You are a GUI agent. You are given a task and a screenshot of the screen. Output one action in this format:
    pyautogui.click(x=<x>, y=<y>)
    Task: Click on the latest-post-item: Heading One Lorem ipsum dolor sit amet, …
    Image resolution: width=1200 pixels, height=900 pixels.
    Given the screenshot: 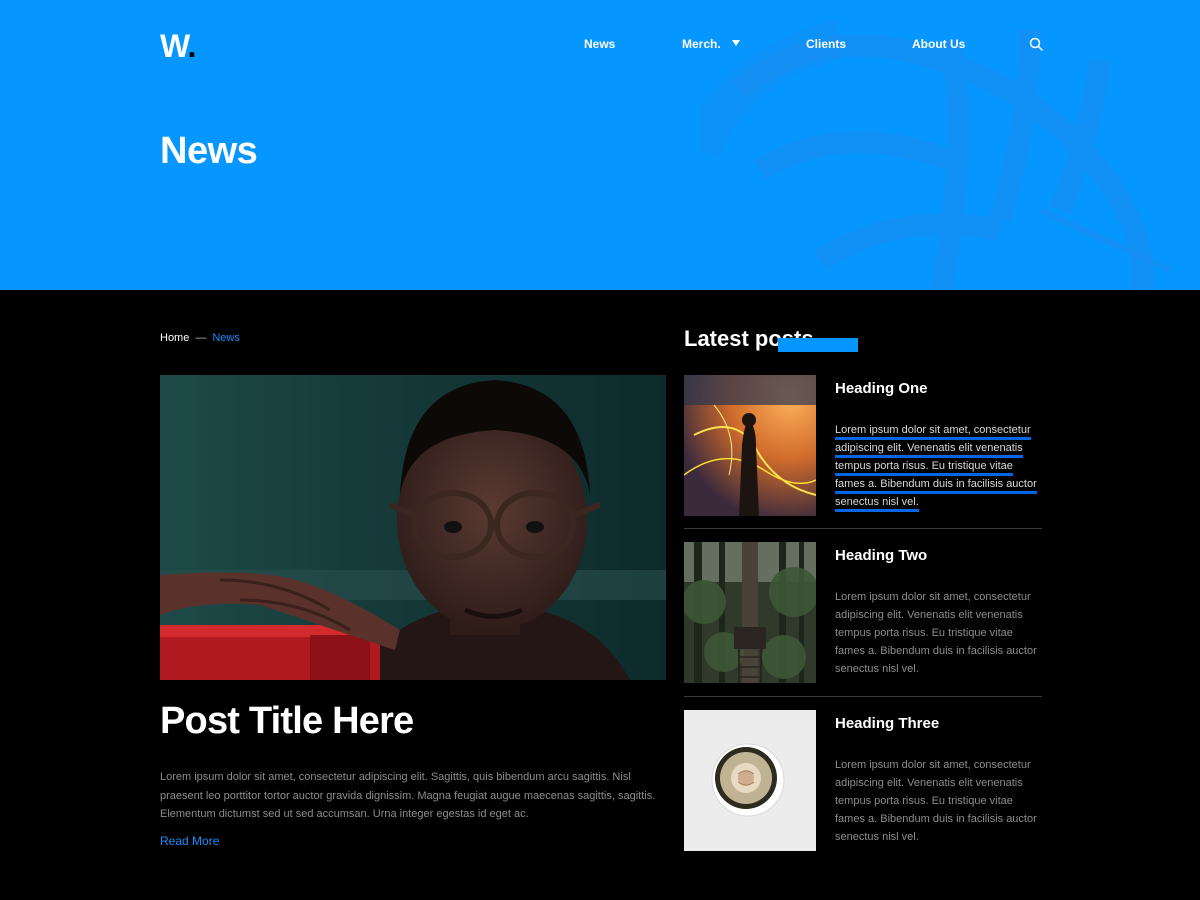 What is the action you would take?
    pyautogui.click(x=863, y=445)
    